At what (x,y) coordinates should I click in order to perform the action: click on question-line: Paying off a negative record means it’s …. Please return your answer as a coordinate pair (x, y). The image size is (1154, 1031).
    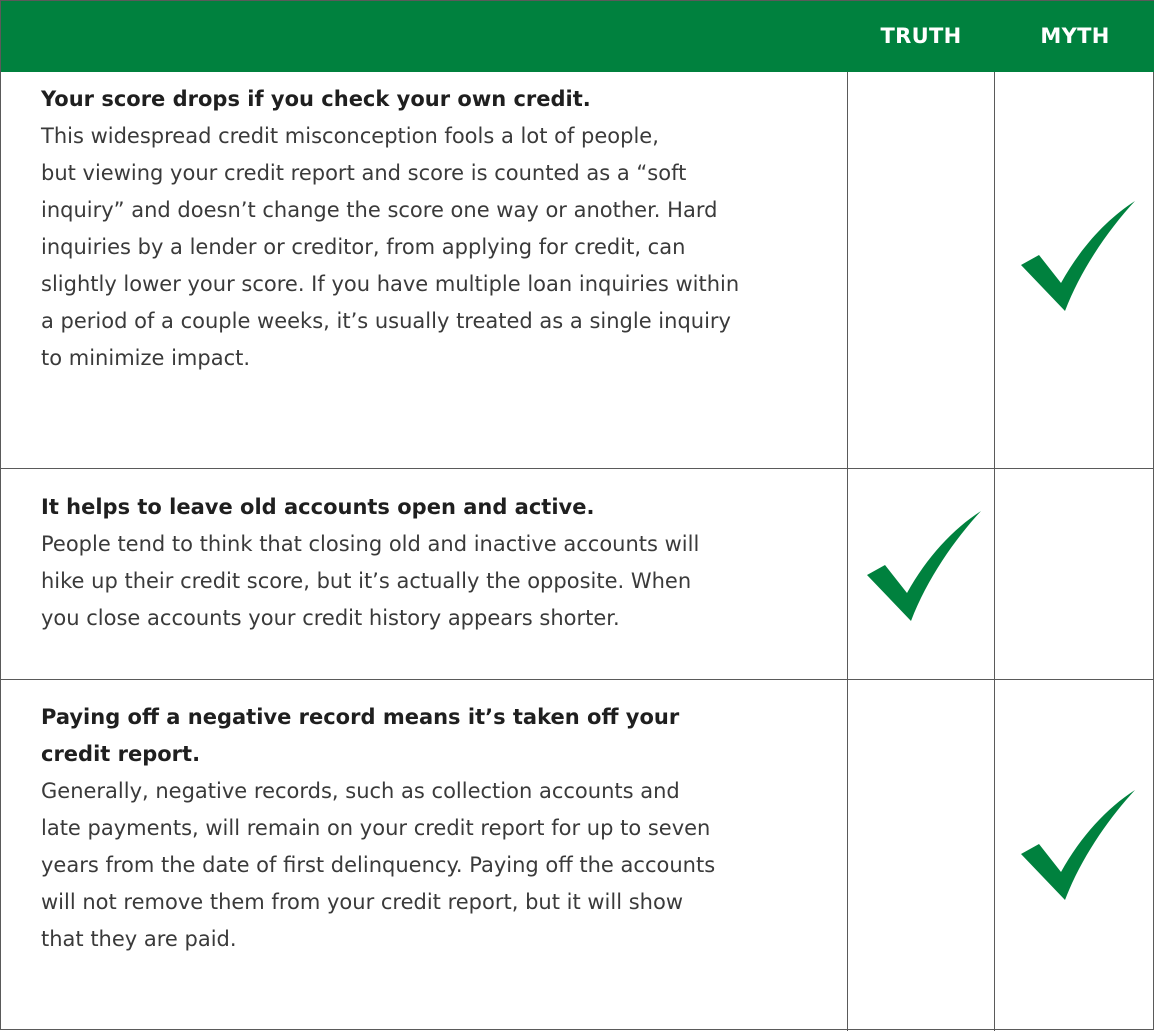
    Looking at the image, I should click on (360, 717).